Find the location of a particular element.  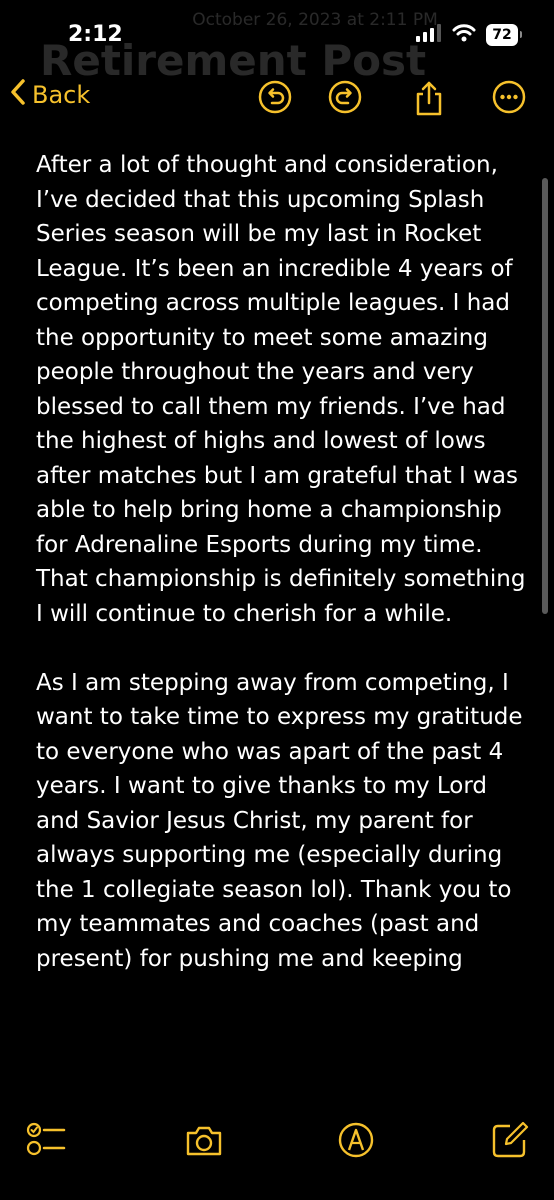

markup-button is located at coordinates (356, 1140).